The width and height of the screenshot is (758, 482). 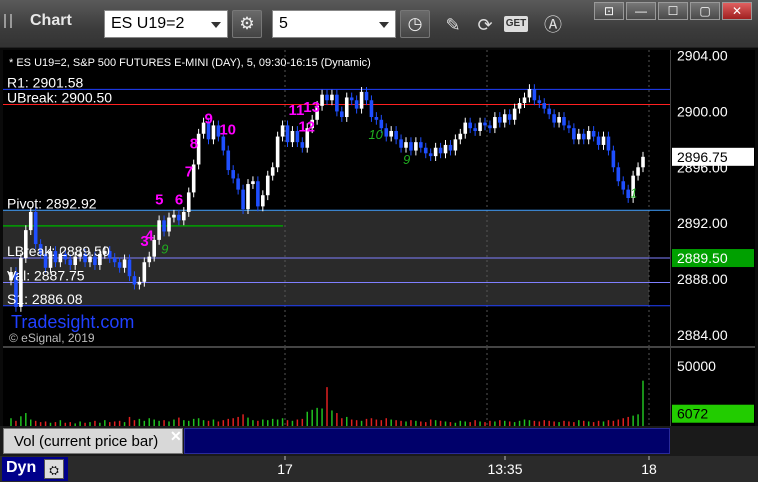 I want to click on time-clock-button: ◷, so click(x=415, y=24).